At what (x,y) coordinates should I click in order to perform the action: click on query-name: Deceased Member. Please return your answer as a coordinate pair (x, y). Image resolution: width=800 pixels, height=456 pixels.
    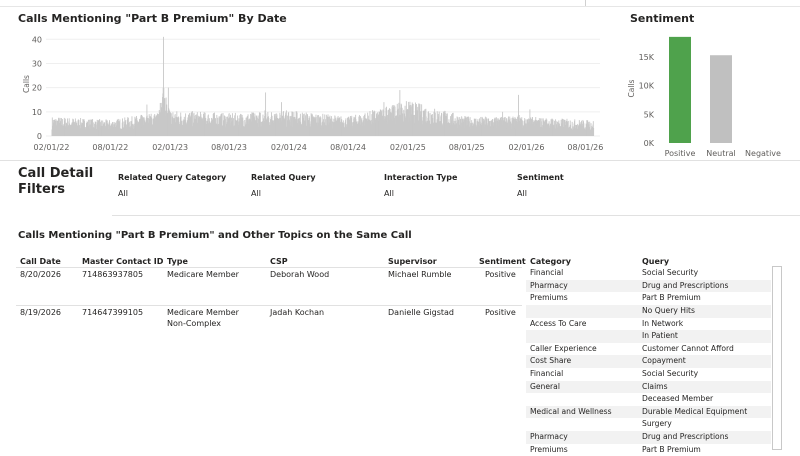
    Looking at the image, I should click on (678, 399).